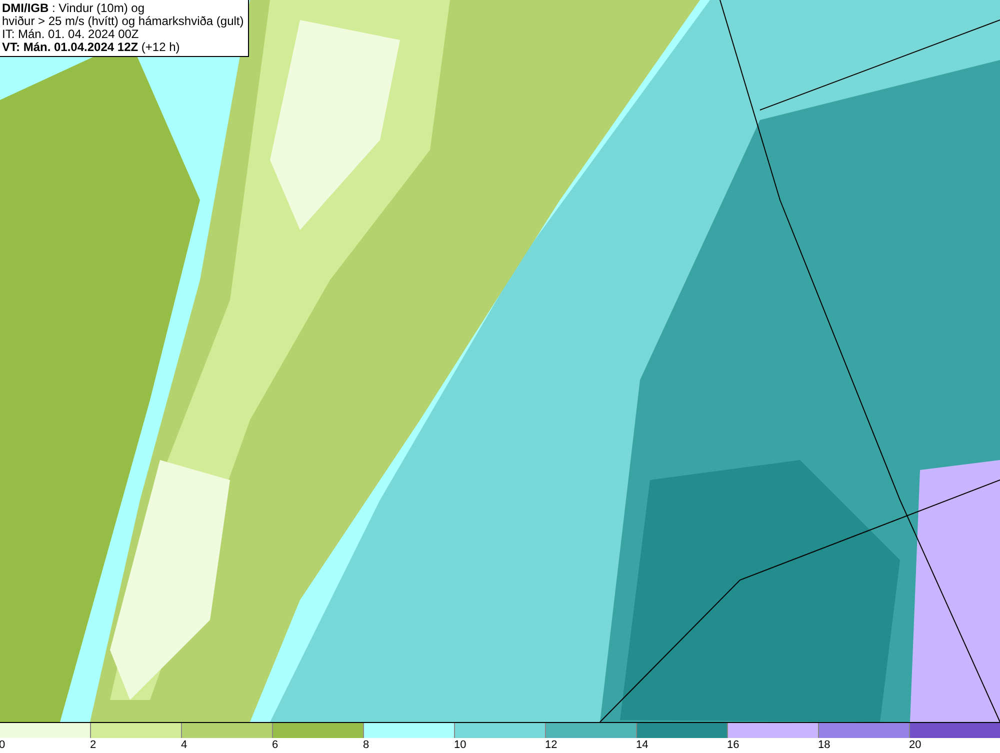  I want to click on legend-tick-label: 8, so click(366, 745).